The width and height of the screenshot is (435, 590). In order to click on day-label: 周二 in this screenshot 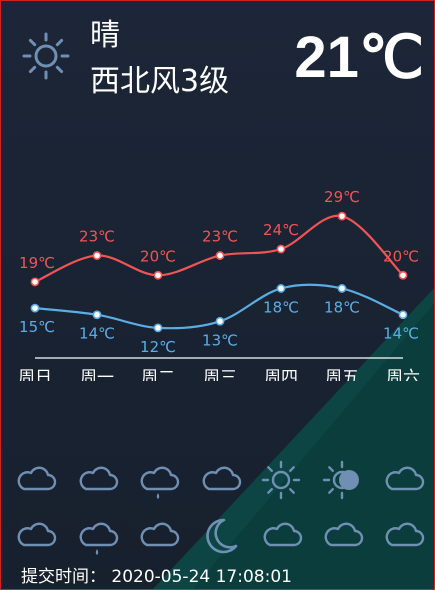, I will do `click(158, 374)`.